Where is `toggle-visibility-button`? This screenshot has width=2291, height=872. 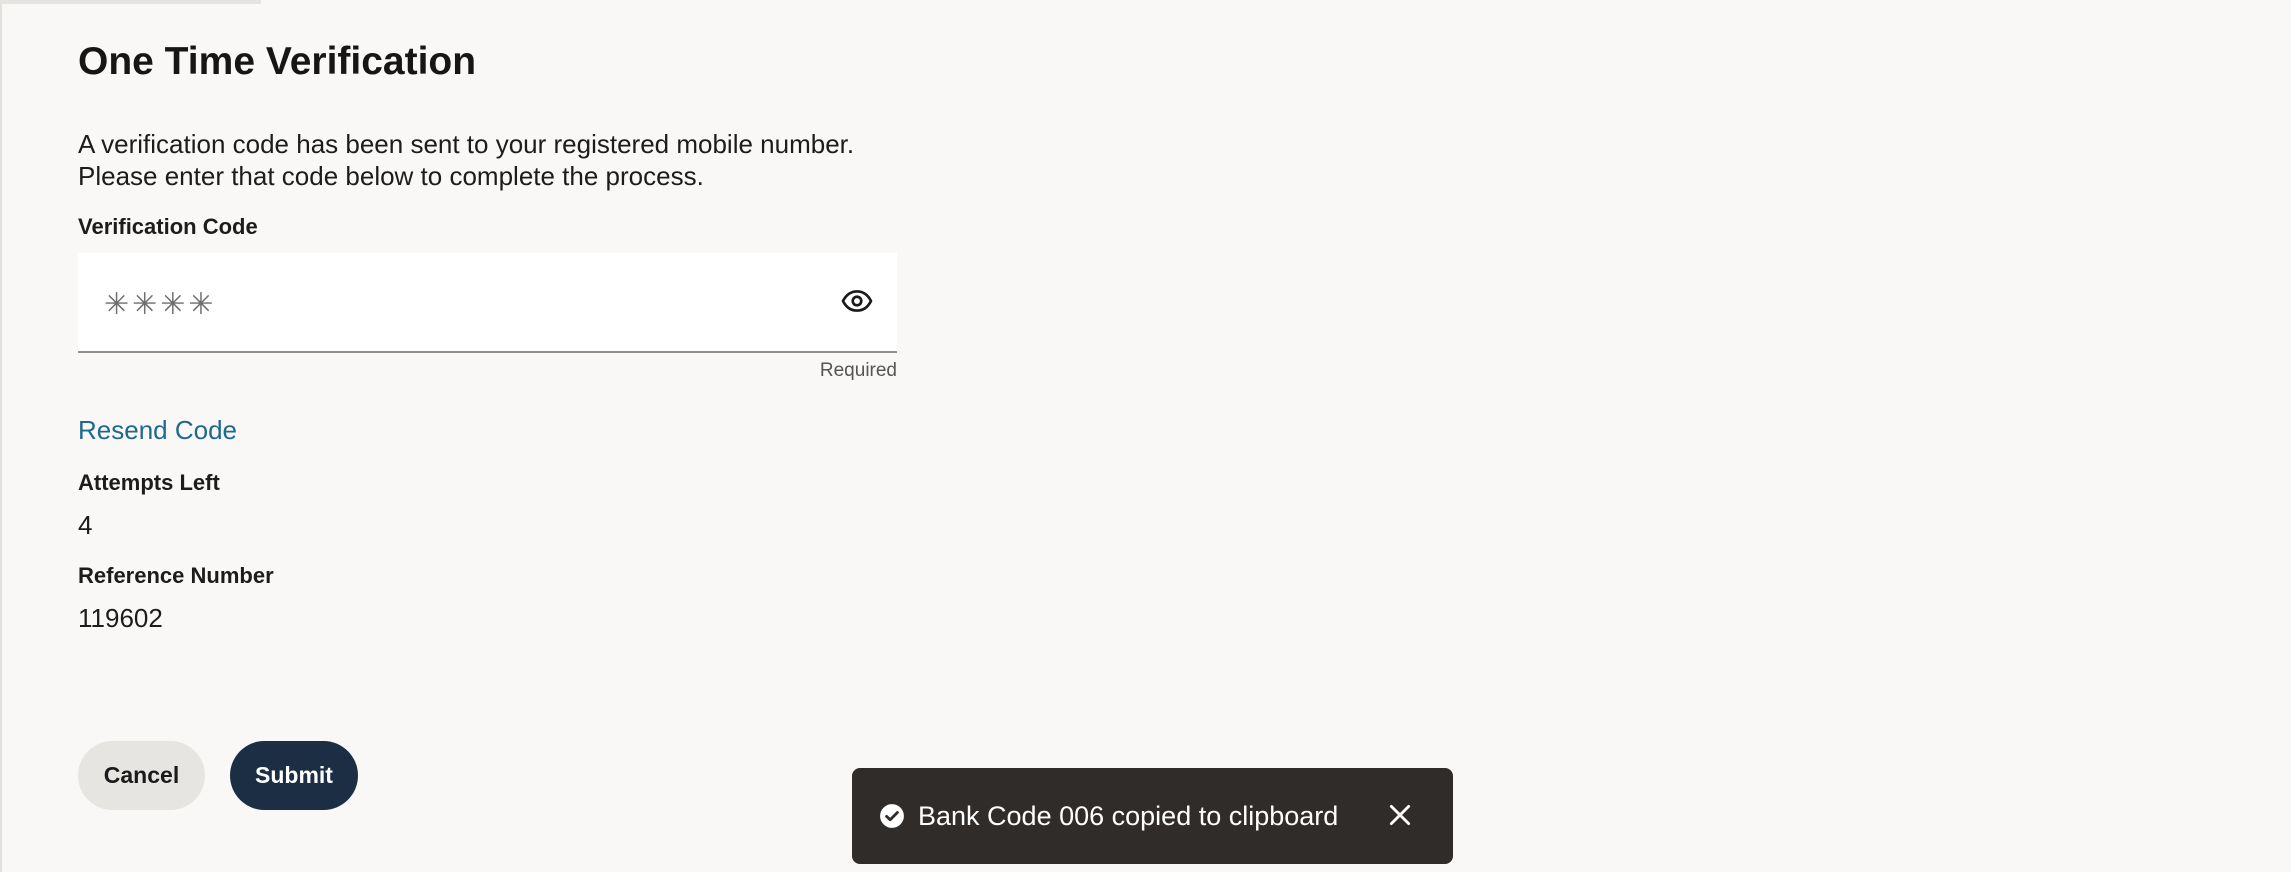
toggle-visibility-button is located at coordinates (857, 301).